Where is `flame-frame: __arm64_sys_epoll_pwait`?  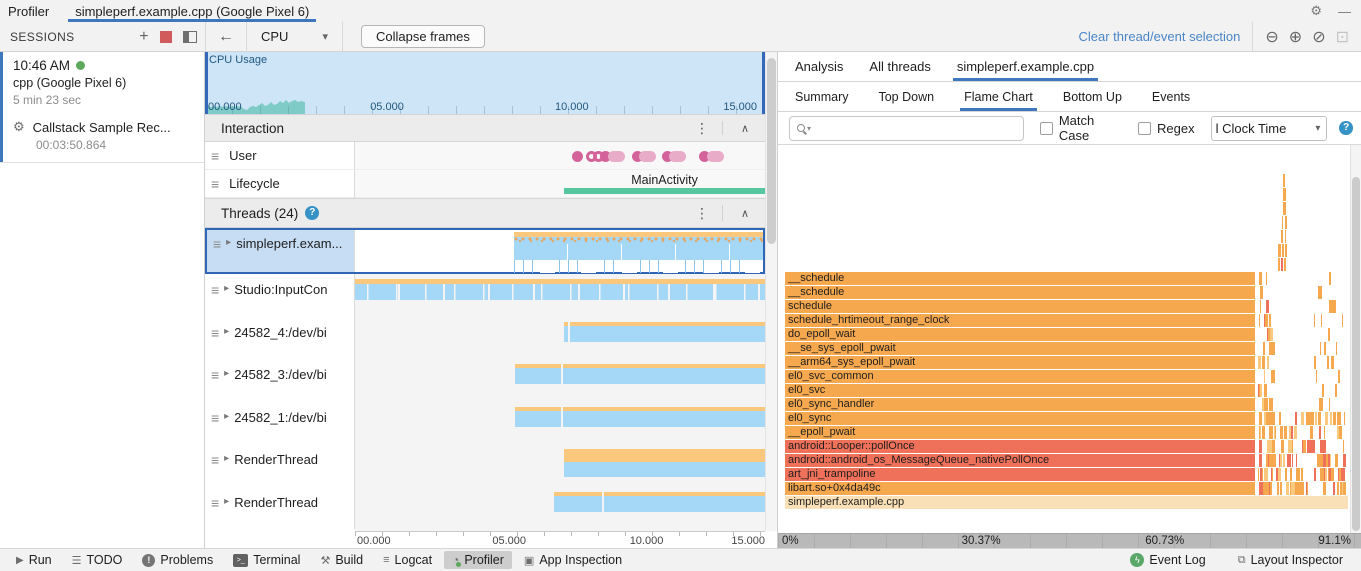
flame-frame: __arm64_sys_epoll_pwait is located at coordinates (1020, 362).